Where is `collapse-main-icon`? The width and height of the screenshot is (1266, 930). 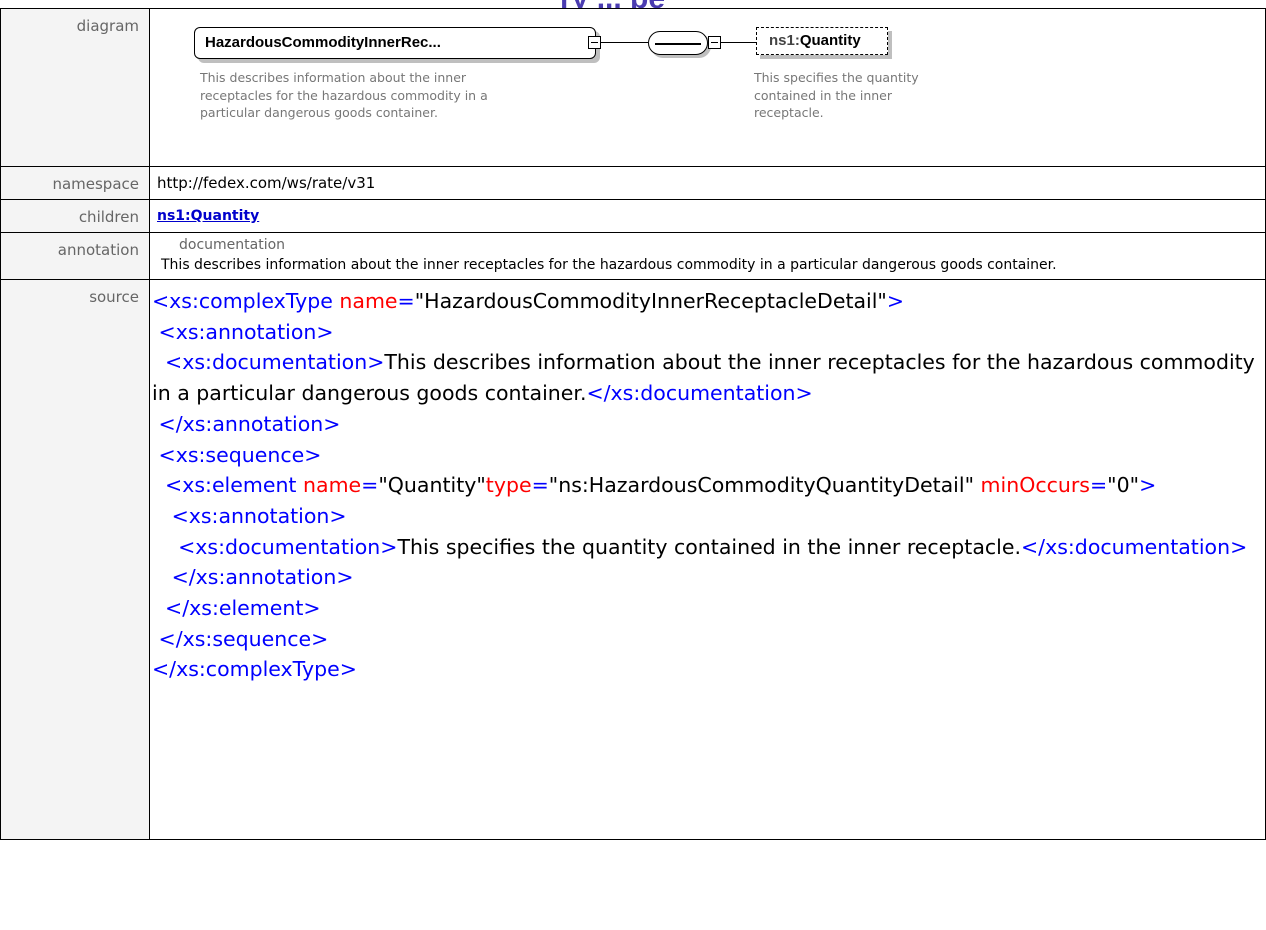 collapse-main-icon is located at coordinates (594, 42).